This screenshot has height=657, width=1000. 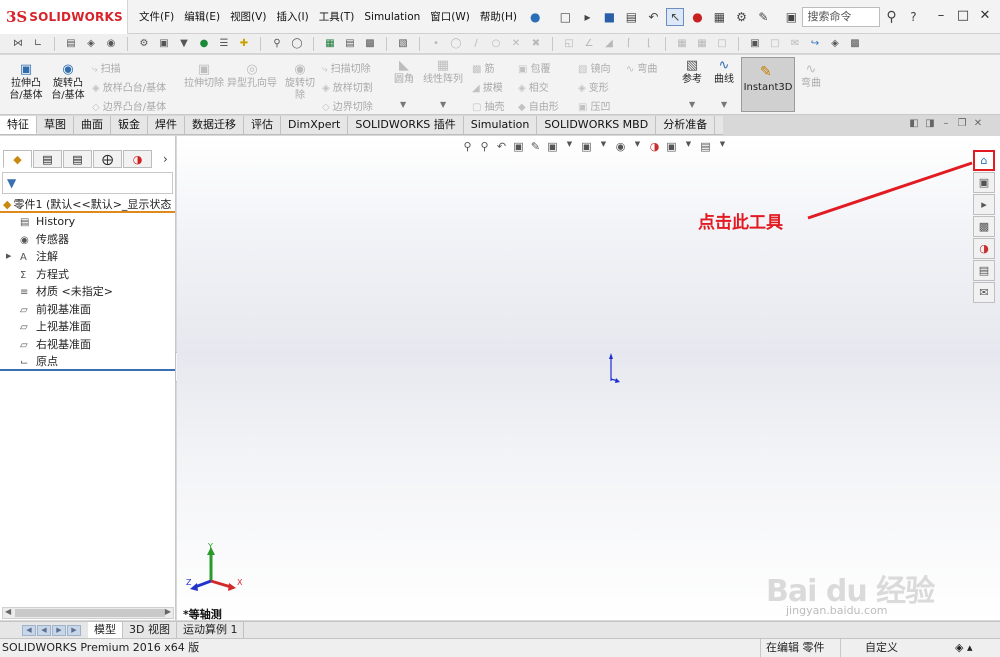 What do you see at coordinates (164, 44) in the screenshot?
I see `cube-icon: ▣` at bounding box center [164, 44].